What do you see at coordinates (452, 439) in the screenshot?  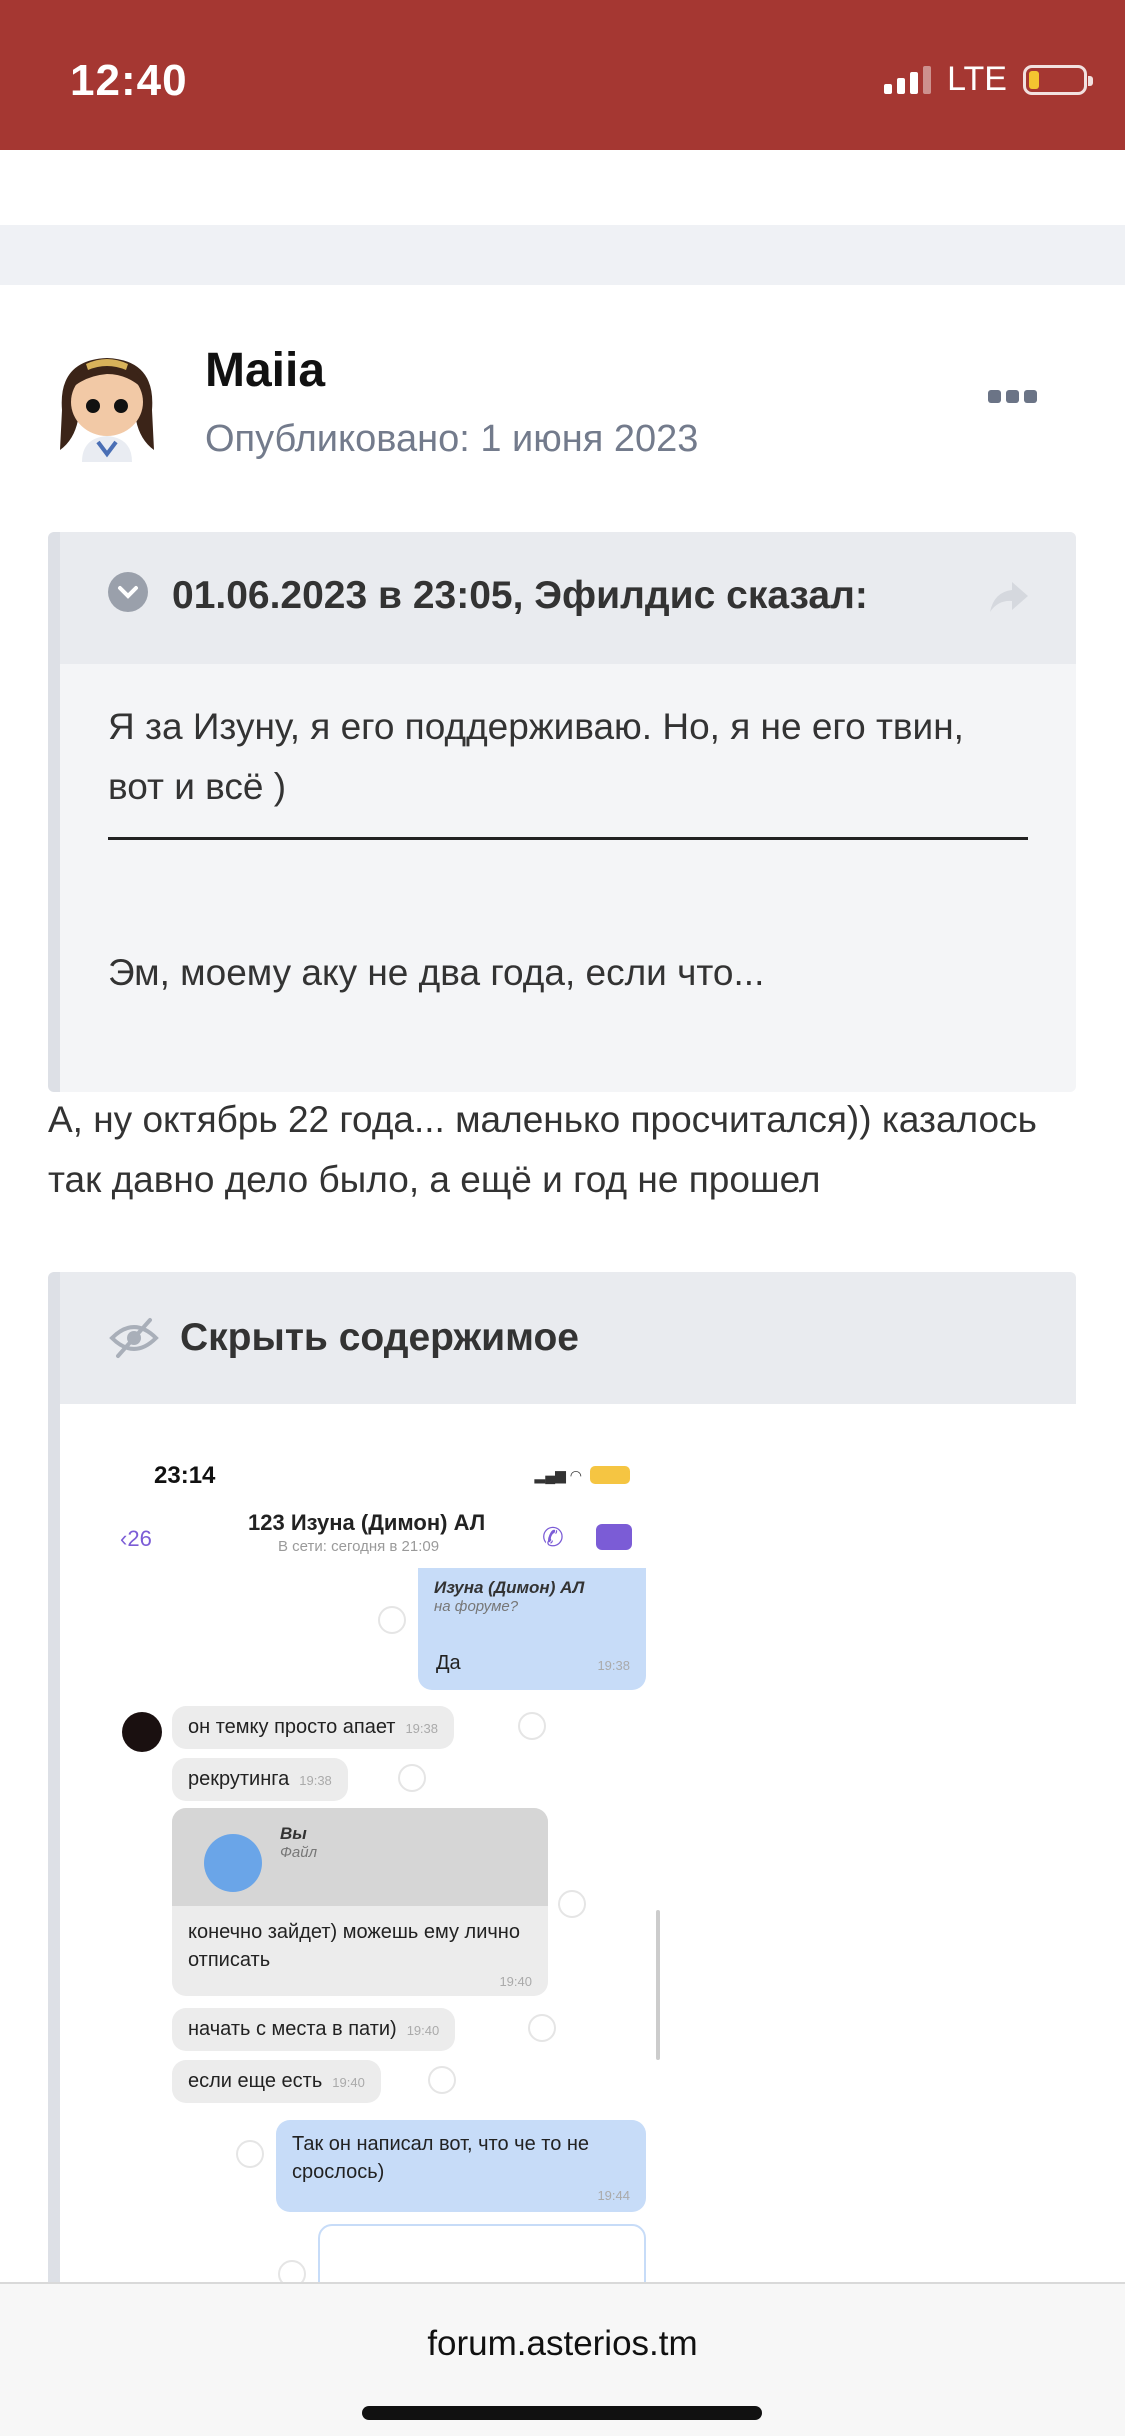 I see `post-date: Опубликовано: 1 июня 2023` at bounding box center [452, 439].